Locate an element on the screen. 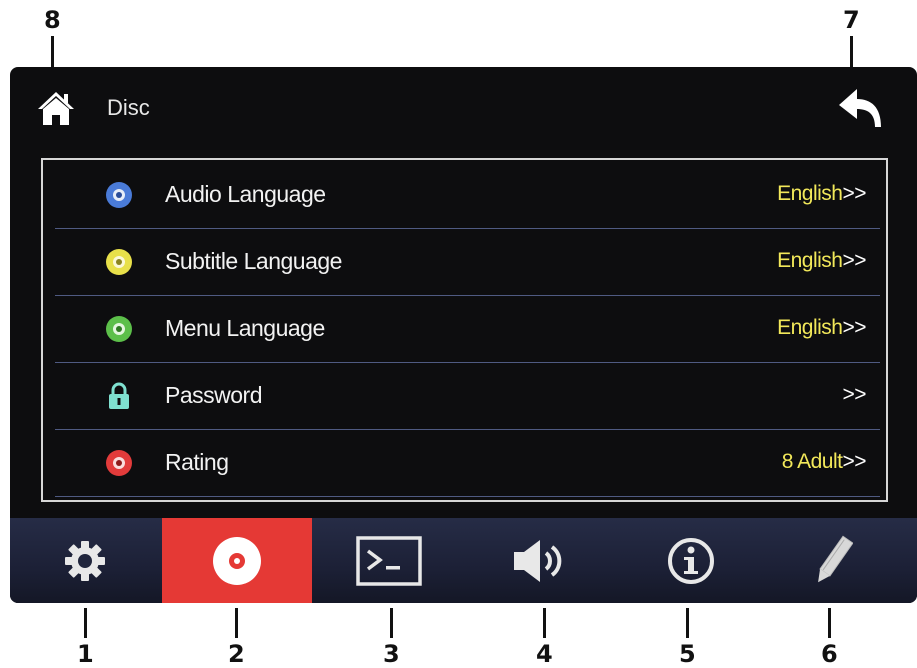  setting-row-audio-language: Audio Language English>> is located at coordinates (467, 195).